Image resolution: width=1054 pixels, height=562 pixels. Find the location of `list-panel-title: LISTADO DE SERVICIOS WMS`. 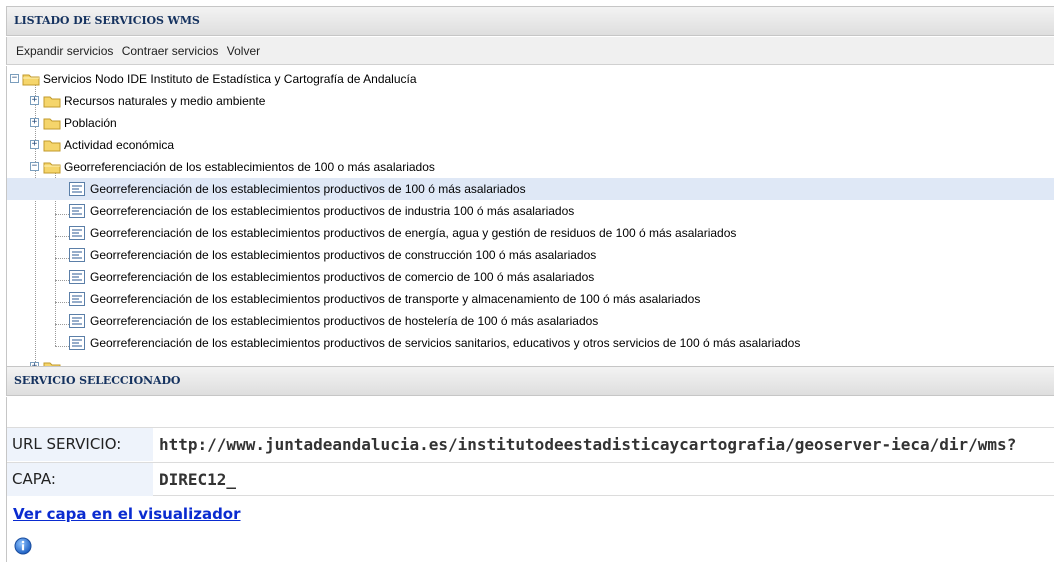

list-panel-title: LISTADO DE SERVICIOS WMS is located at coordinates (530, 21).